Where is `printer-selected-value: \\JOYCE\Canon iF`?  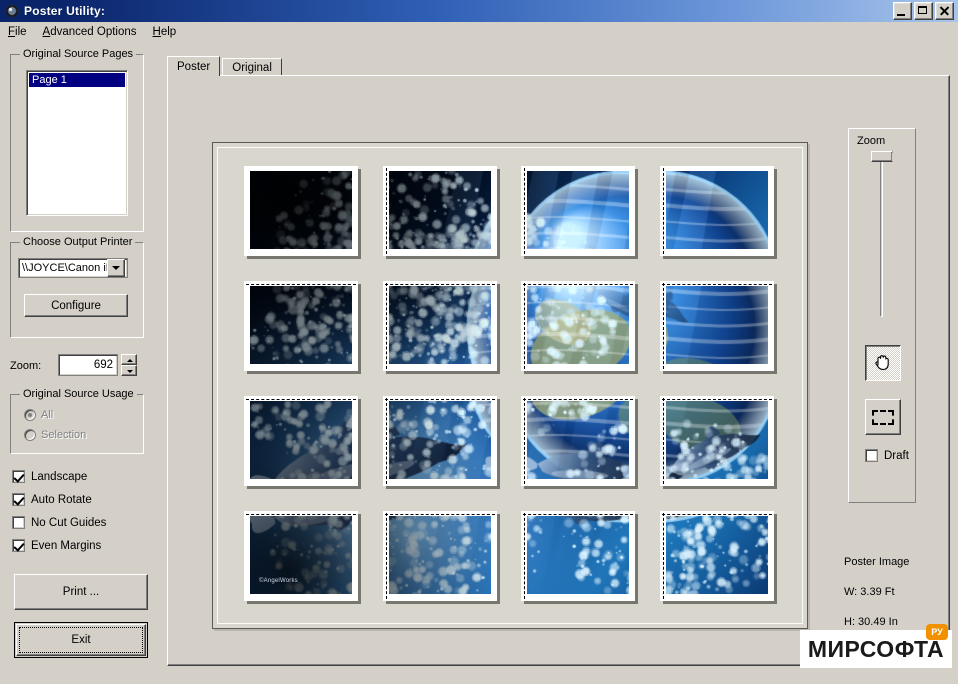
printer-selected-value: \\JOYCE\Canon iF is located at coordinates (64, 268).